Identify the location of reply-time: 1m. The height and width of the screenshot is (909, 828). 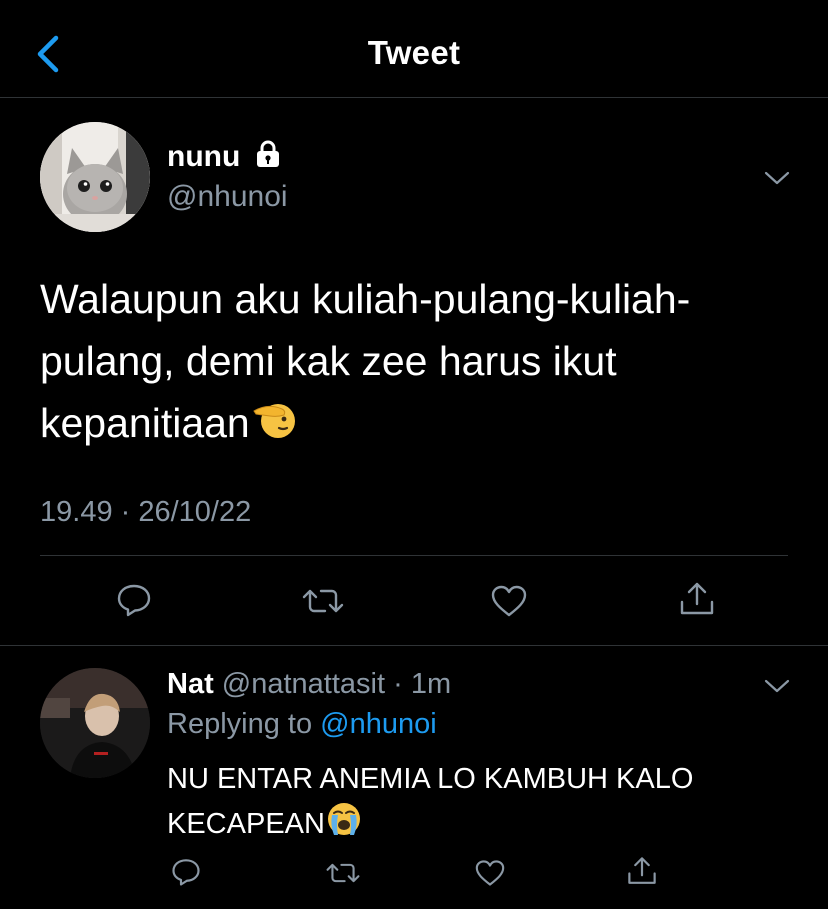
(431, 684).